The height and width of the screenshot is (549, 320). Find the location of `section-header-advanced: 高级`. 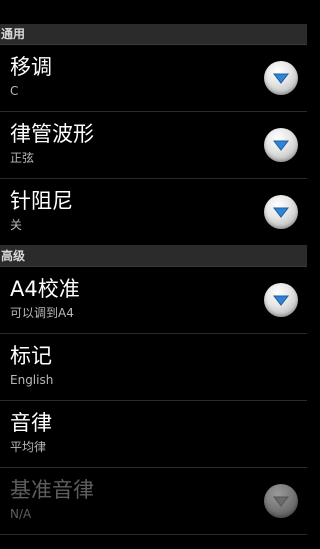

section-header-advanced: 高级 is located at coordinates (153, 256).